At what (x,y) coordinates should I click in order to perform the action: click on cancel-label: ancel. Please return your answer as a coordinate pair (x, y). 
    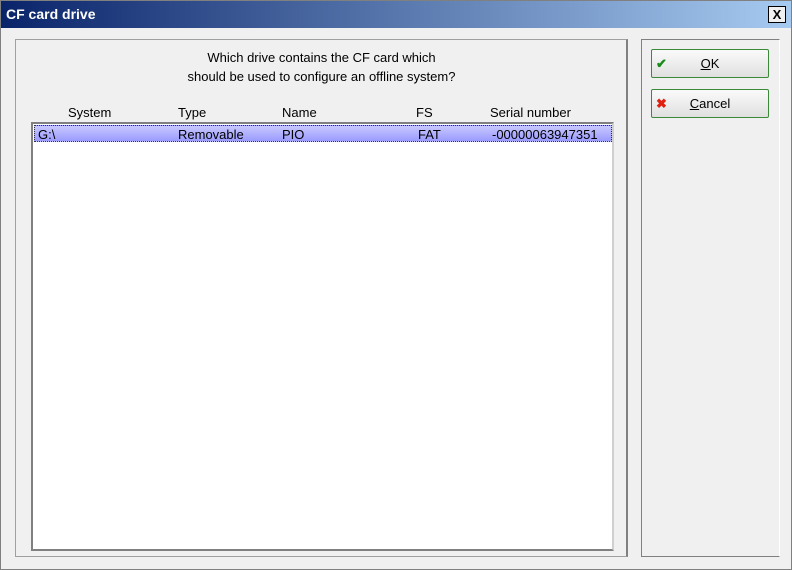
    Looking at the image, I should click on (715, 103).